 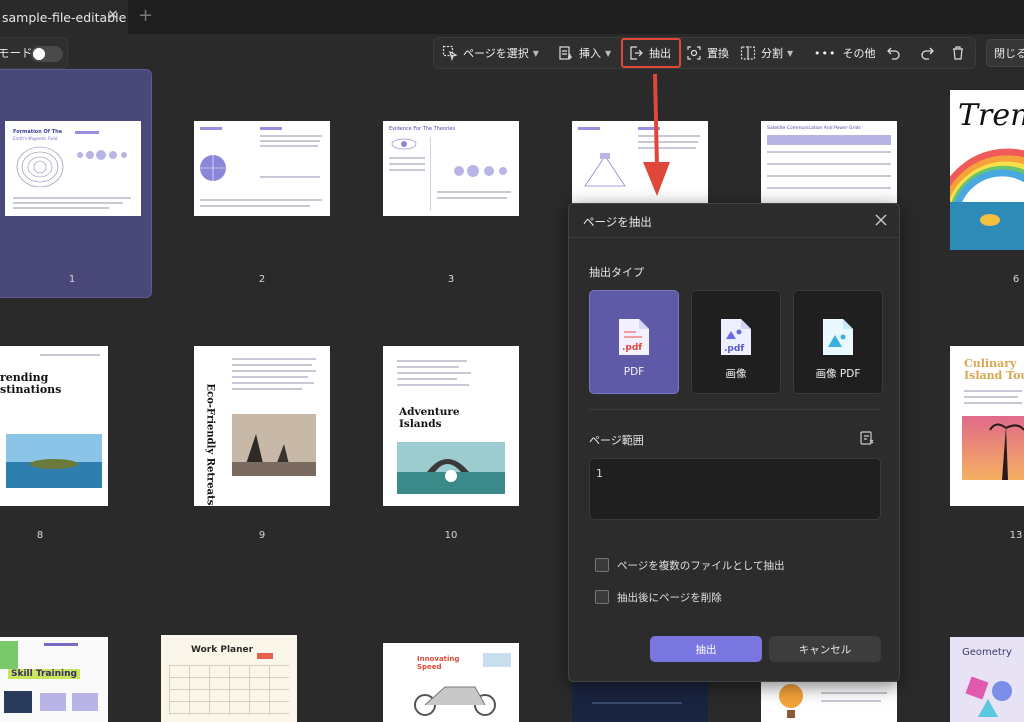 What do you see at coordinates (590, 53) in the screenshot?
I see `insert-label: 挿入` at bounding box center [590, 53].